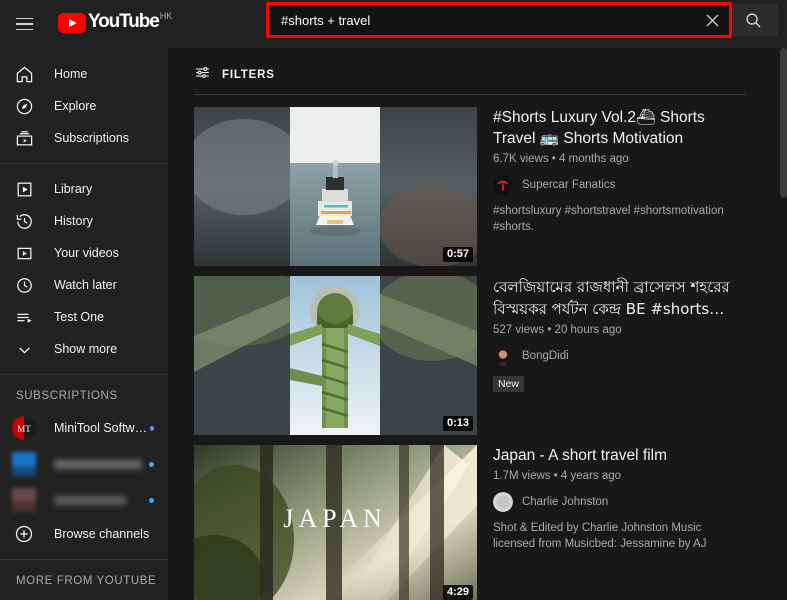  I want to click on youtube-logo: YouTube HK, so click(115, 24).